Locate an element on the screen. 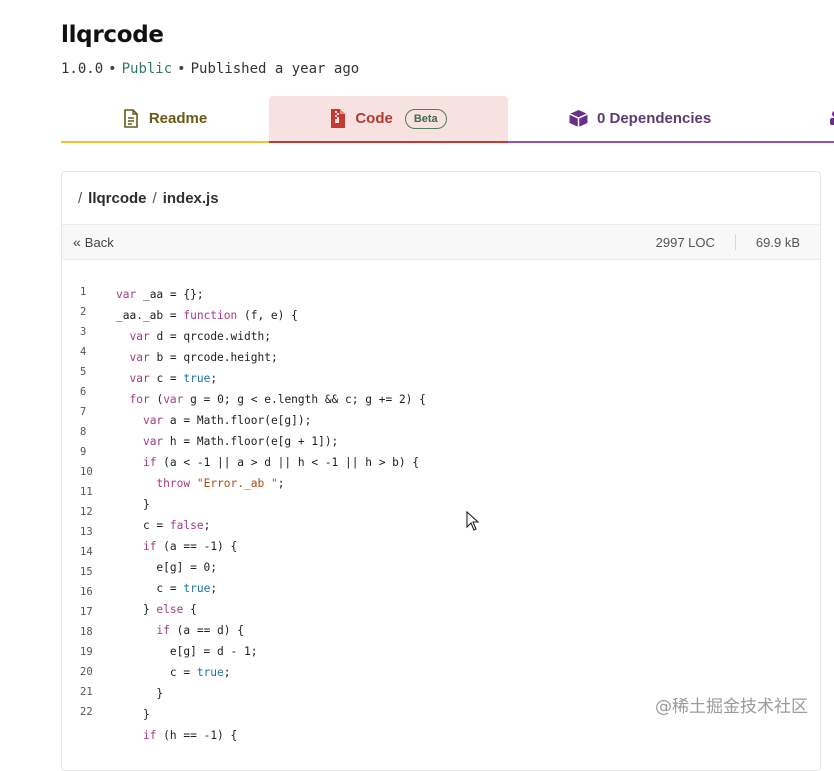  visibility-label: Public is located at coordinates (147, 69).